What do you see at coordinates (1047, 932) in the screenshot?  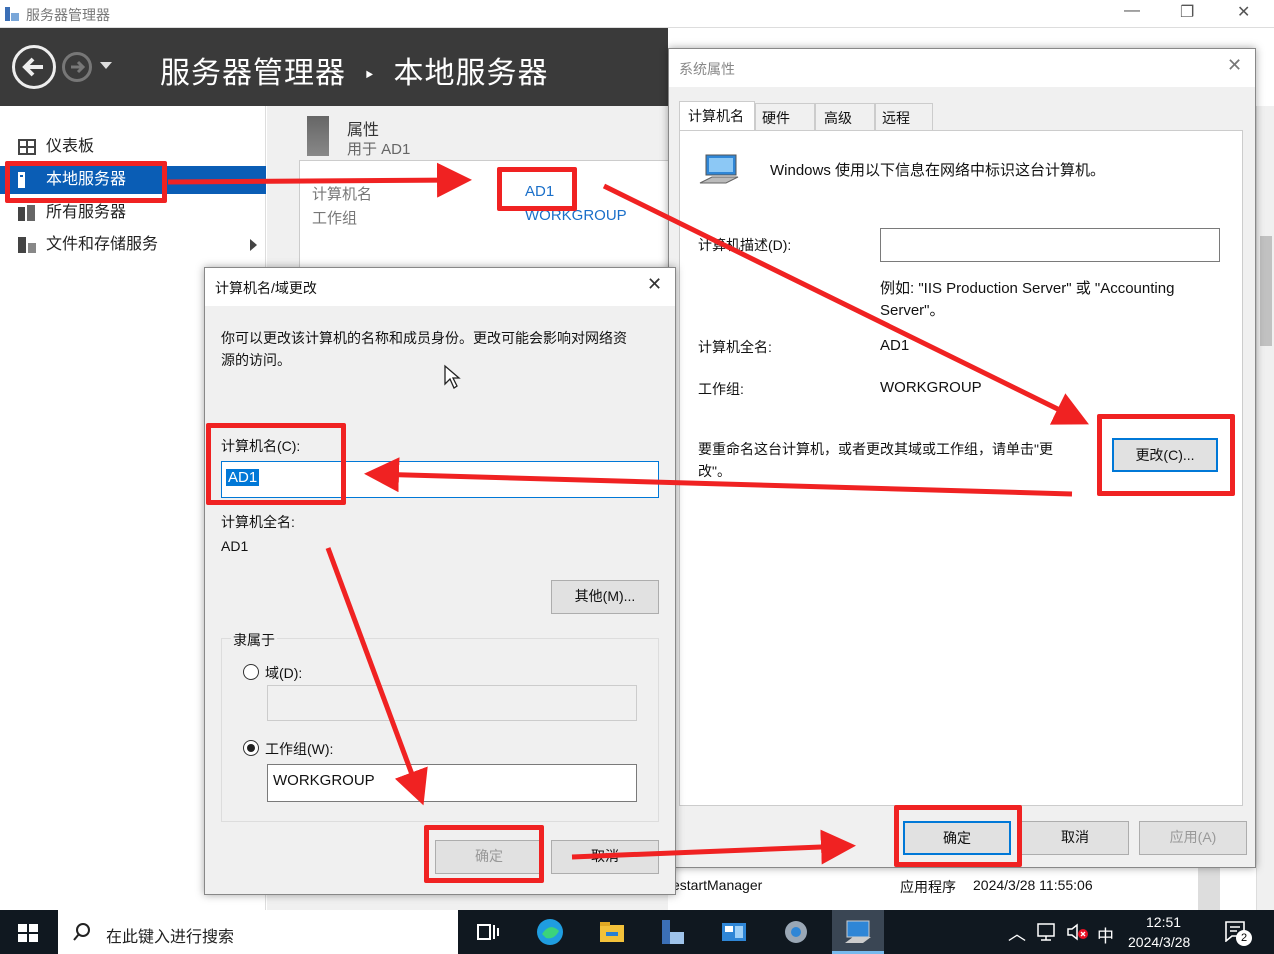 I see `network-icon` at bounding box center [1047, 932].